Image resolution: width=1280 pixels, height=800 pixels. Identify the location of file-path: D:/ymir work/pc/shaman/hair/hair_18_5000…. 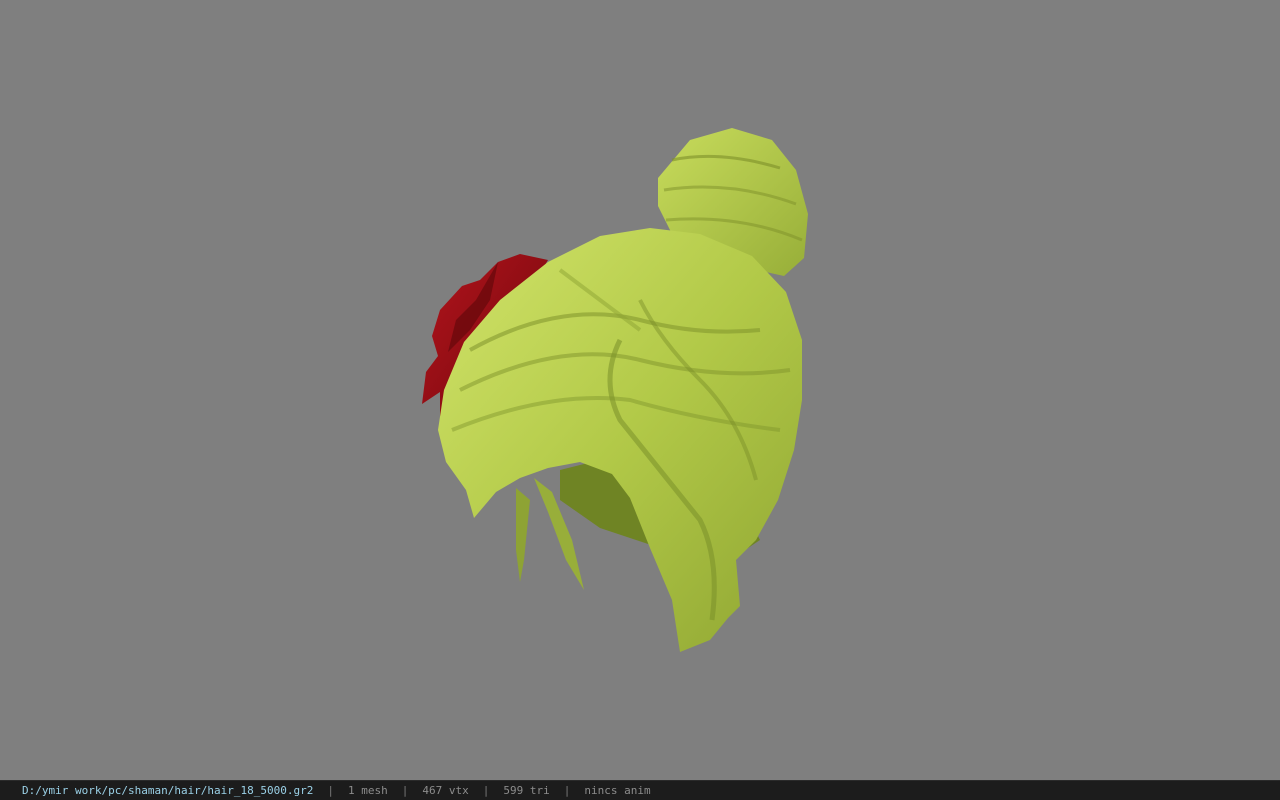
(168, 790).